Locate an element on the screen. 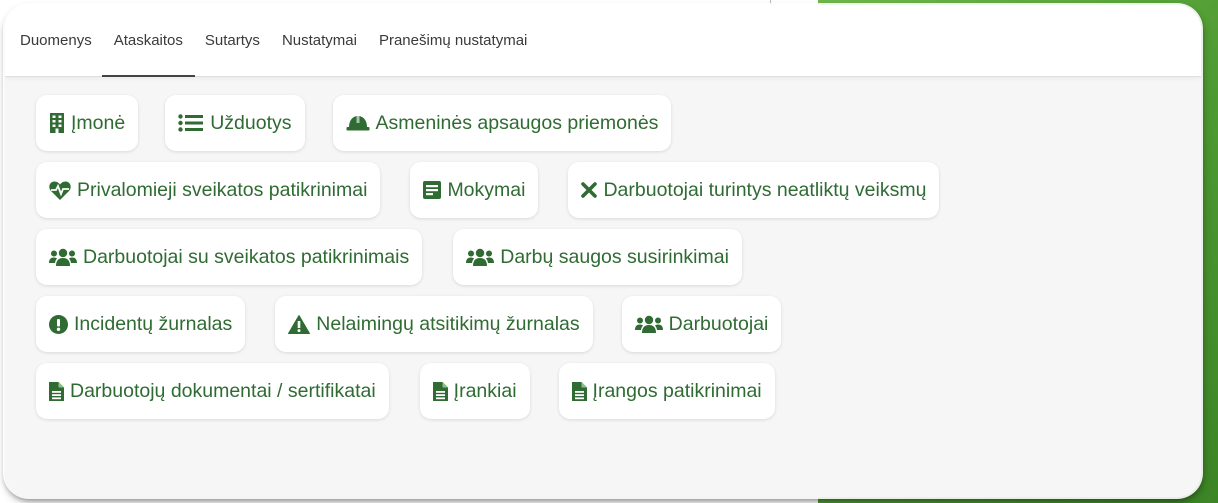 This screenshot has height=503, width=1218. tab-nustatymai: Nustatymai is located at coordinates (319, 41).